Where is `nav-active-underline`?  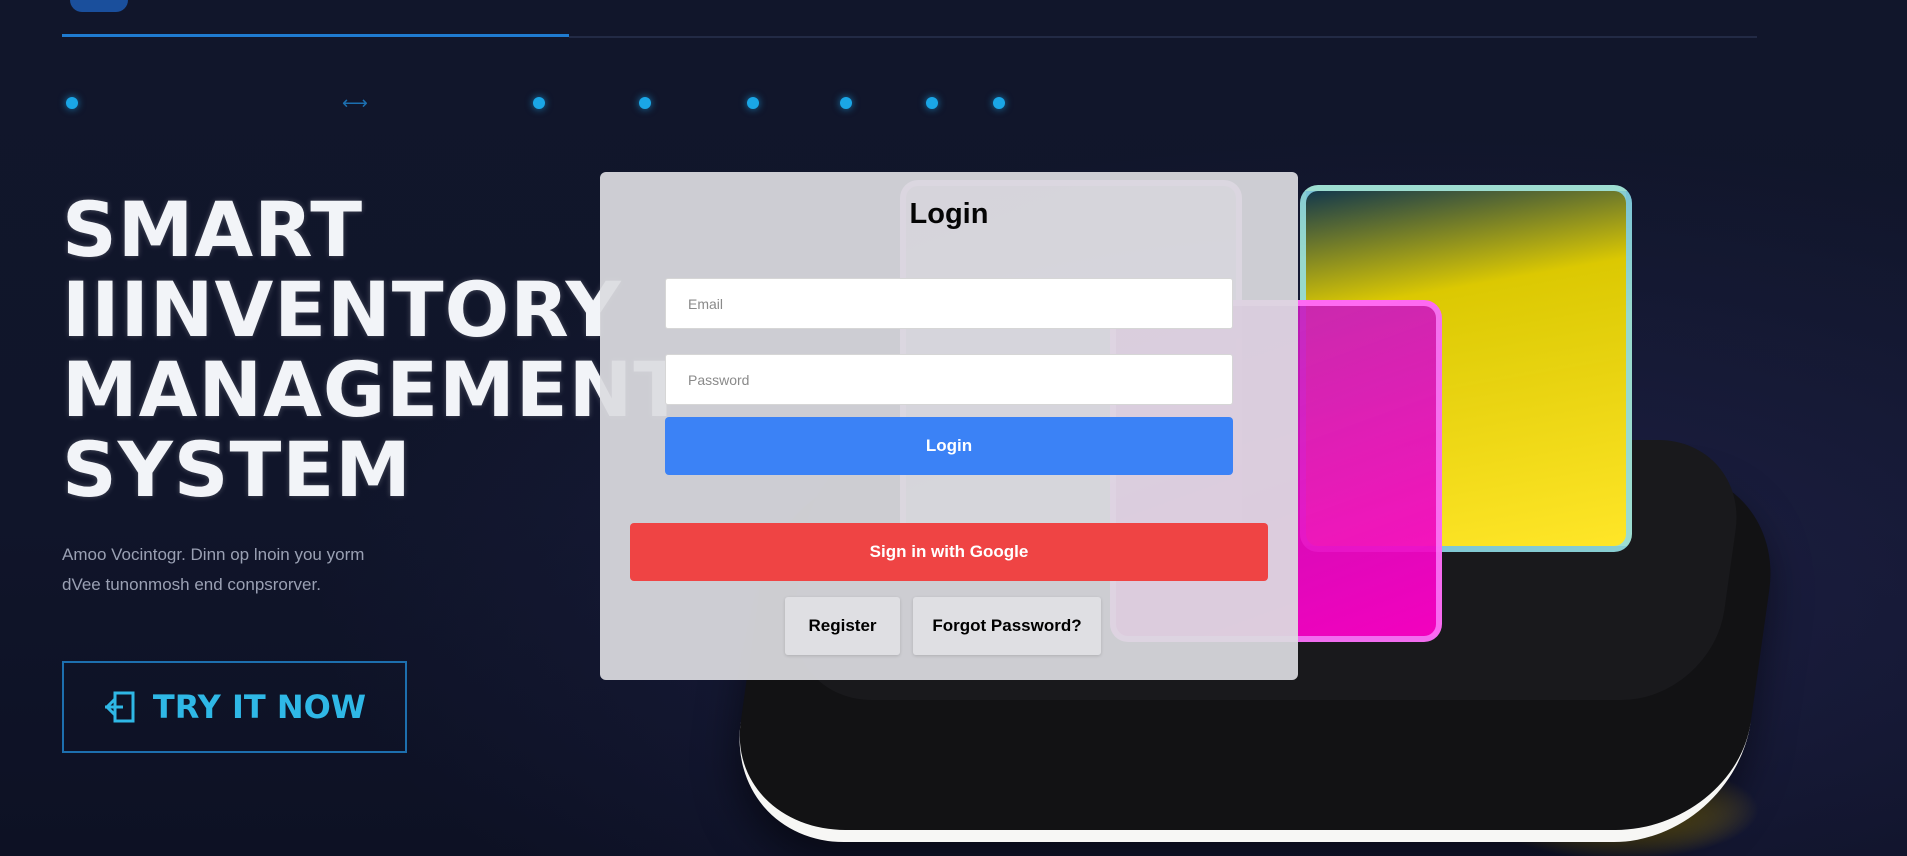
nav-active-underline is located at coordinates (315, 35).